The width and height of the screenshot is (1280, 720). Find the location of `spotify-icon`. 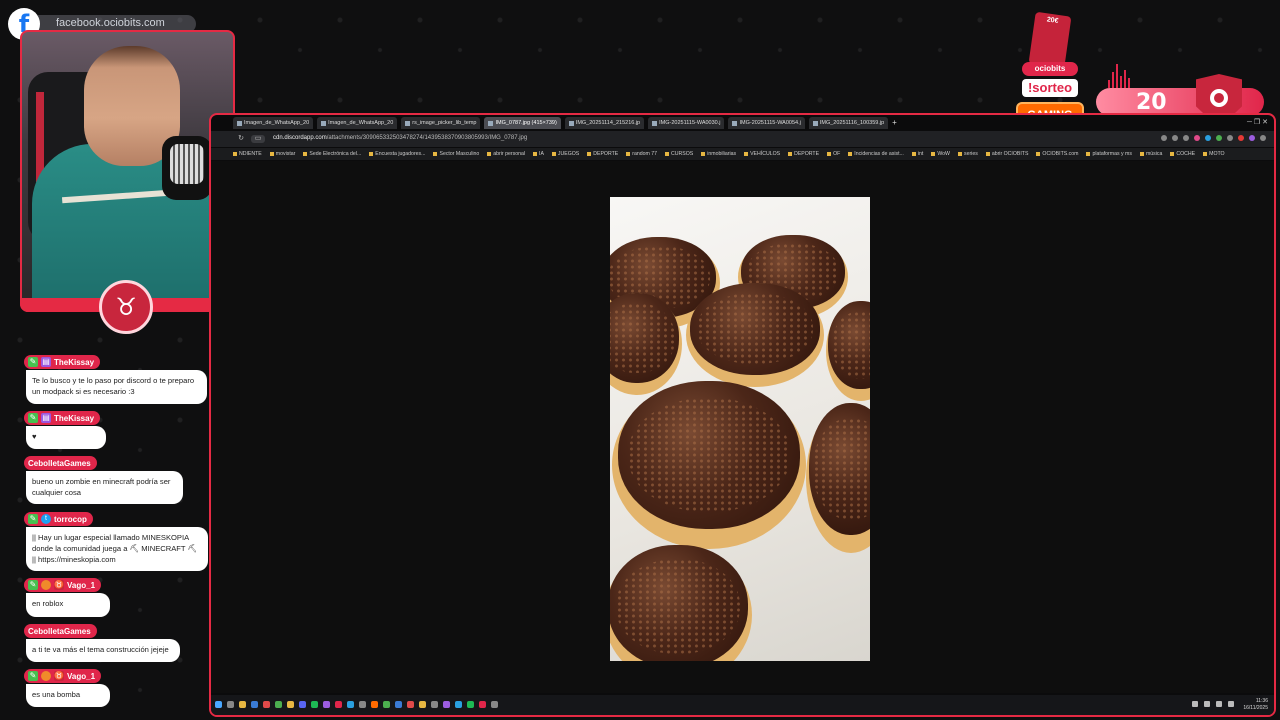

spotify-icon is located at coordinates (314, 704).